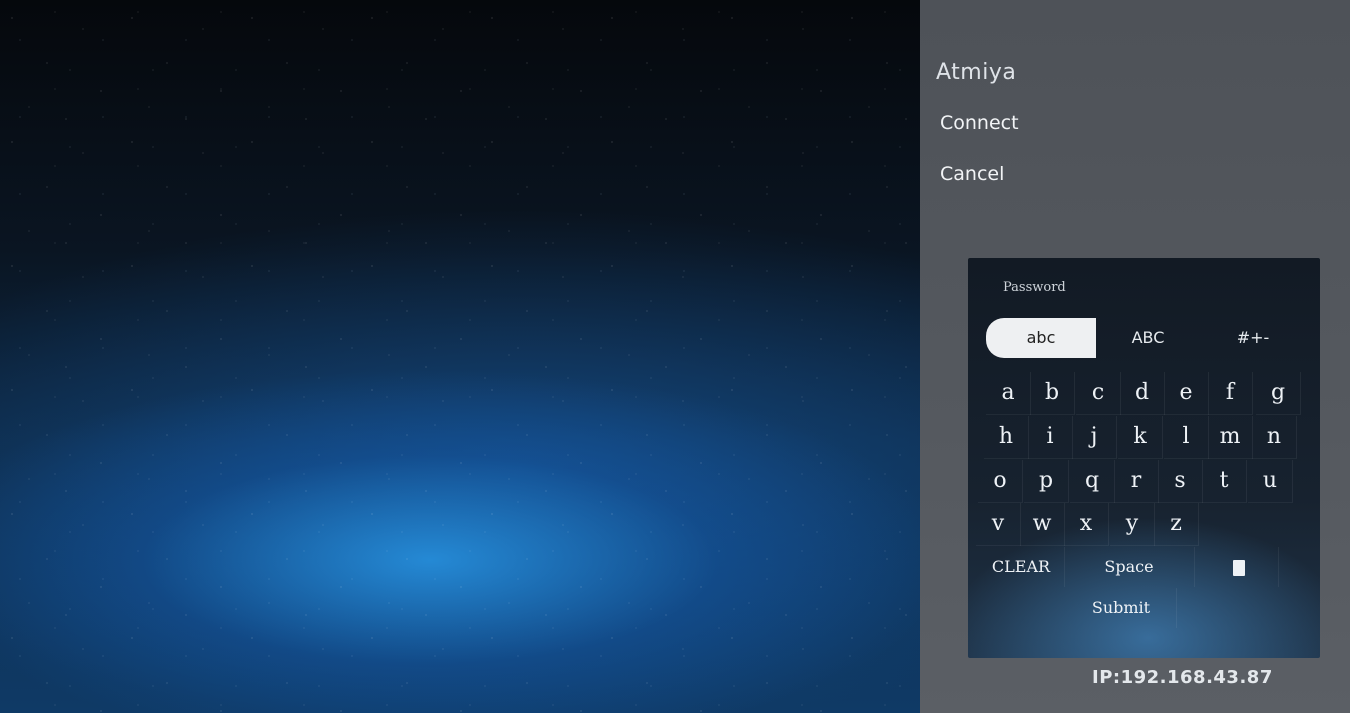 This screenshot has height=713, width=1350. I want to click on key-s: s, so click(1180, 481).